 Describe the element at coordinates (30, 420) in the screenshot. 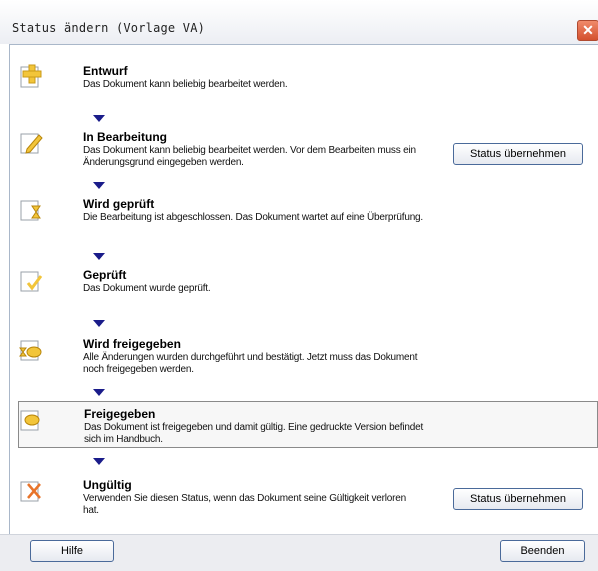

I see `released-seal-icon` at that location.